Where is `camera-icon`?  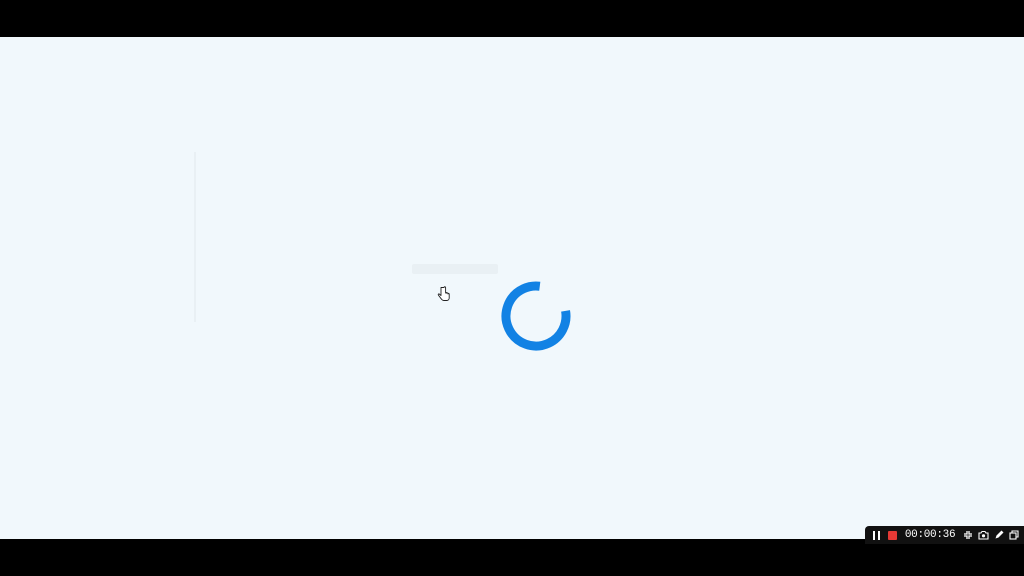
camera-icon is located at coordinates (983, 535).